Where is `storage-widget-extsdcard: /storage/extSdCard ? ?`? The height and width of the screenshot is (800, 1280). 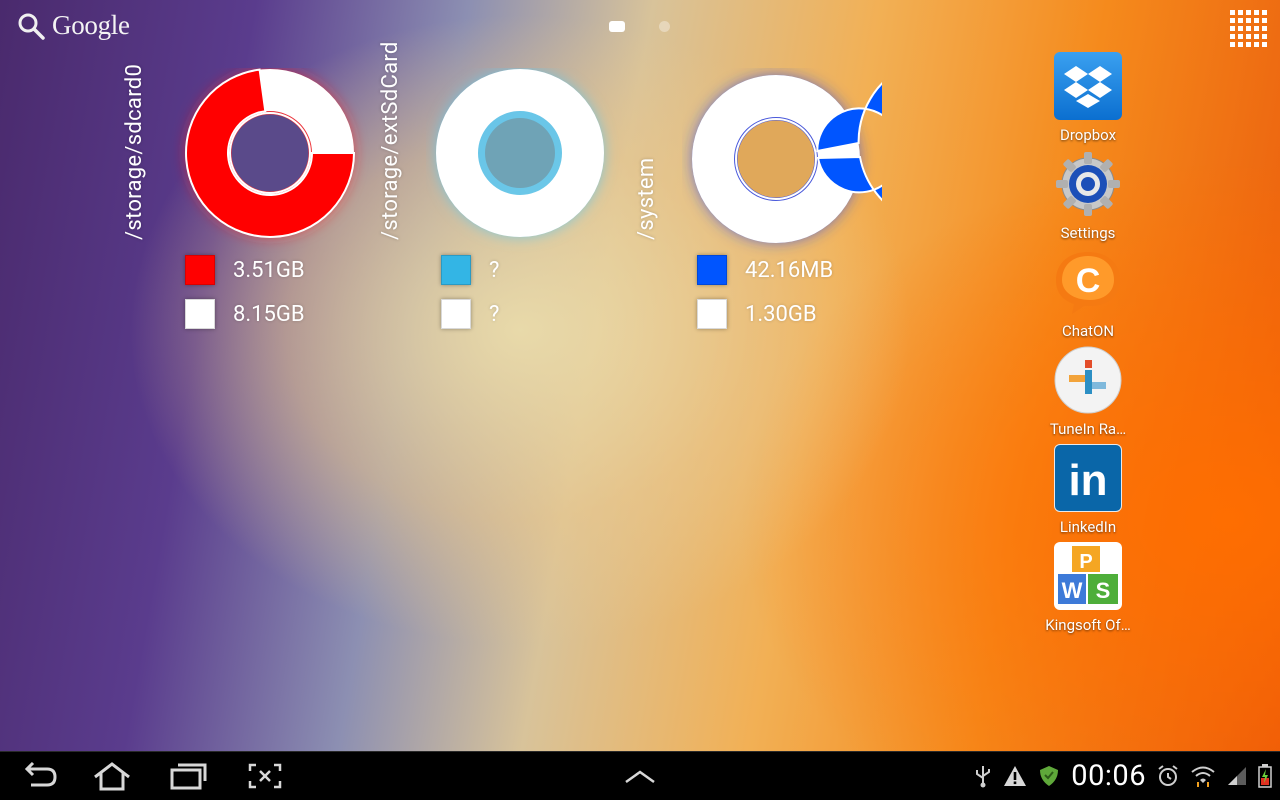 storage-widget-extsdcard: /storage/extSdCard ? ? is located at coordinates (517, 190).